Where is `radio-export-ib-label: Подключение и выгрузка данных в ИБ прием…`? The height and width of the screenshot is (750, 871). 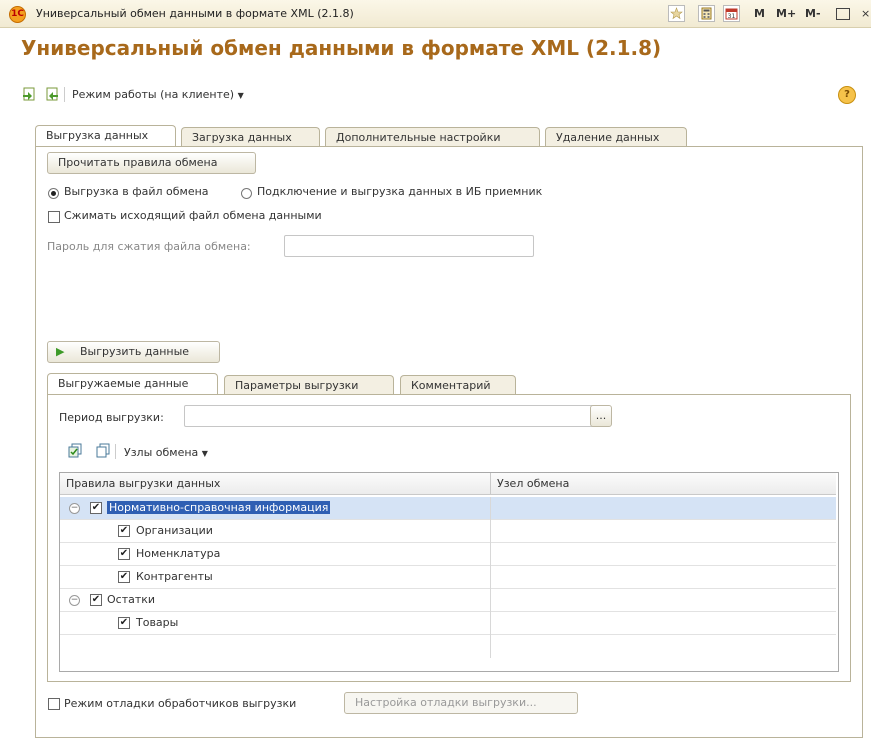 radio-export-ib-label: Подключение и выгрузка данных в ИБ прием… is located at coordinates (400, 191).